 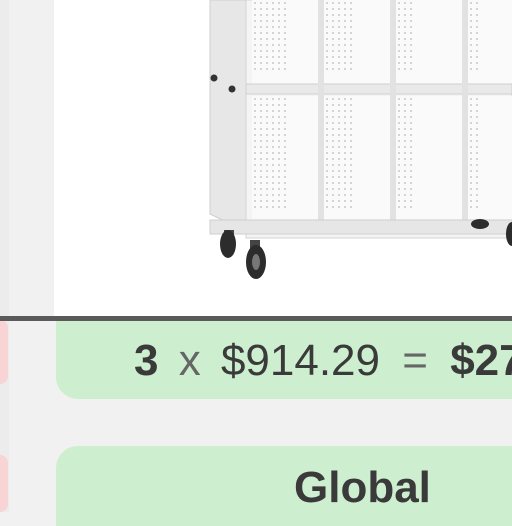 What do you see at coordinates (284, 486) in the screenshot?
I see `global-section-card: Global` at bounding box center [284, 486].